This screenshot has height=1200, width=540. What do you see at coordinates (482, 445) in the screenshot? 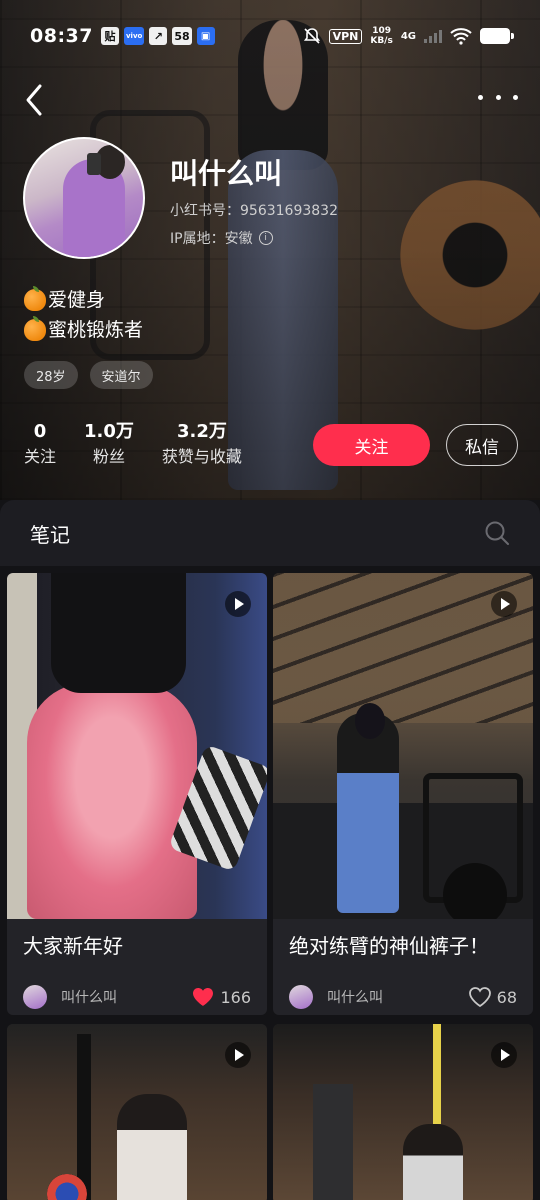
I see `message-button: 私信` at bounding box center [482, 445].